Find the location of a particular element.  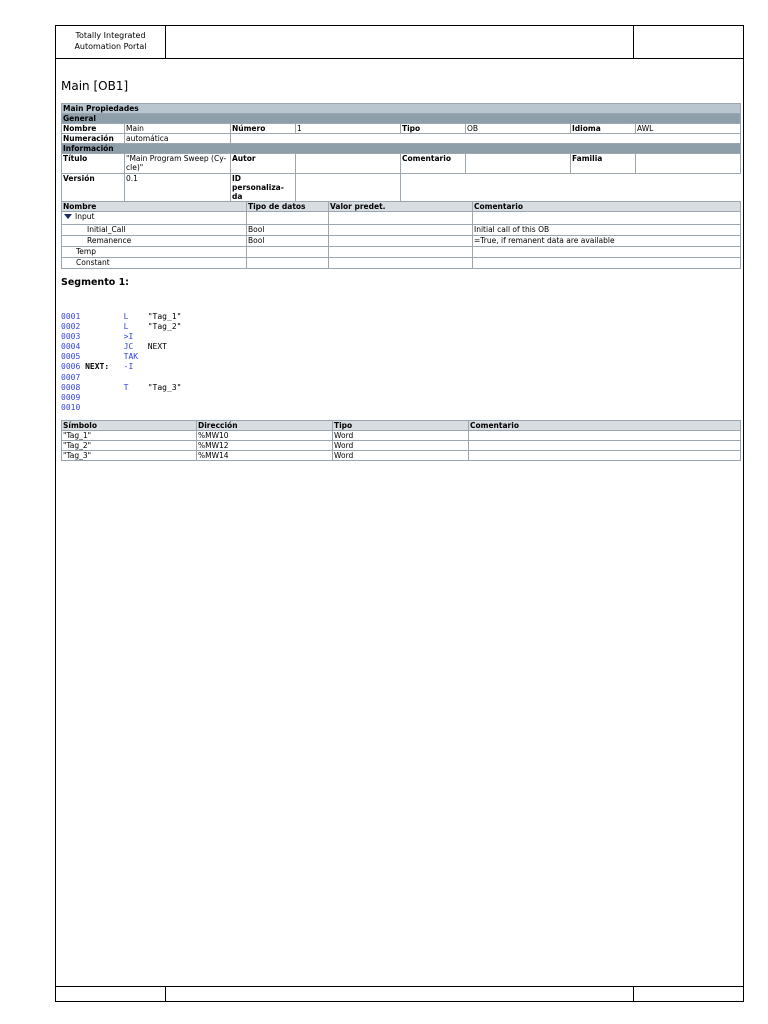

symbol: "Tag_1" is located at coordinates (129, 435).